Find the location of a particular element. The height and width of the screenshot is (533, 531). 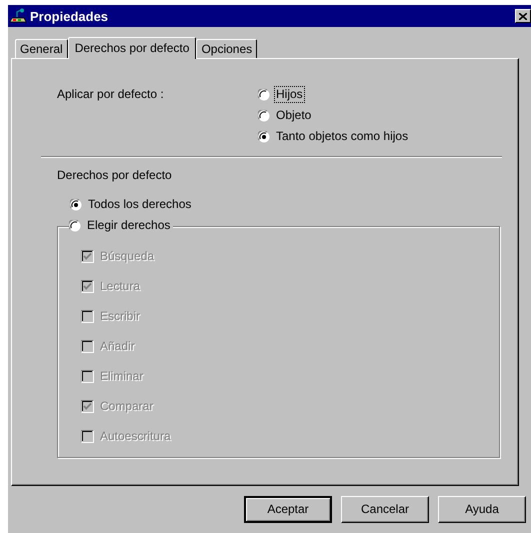

dialog-button: Cancelar is located at coordinates (385, 509).